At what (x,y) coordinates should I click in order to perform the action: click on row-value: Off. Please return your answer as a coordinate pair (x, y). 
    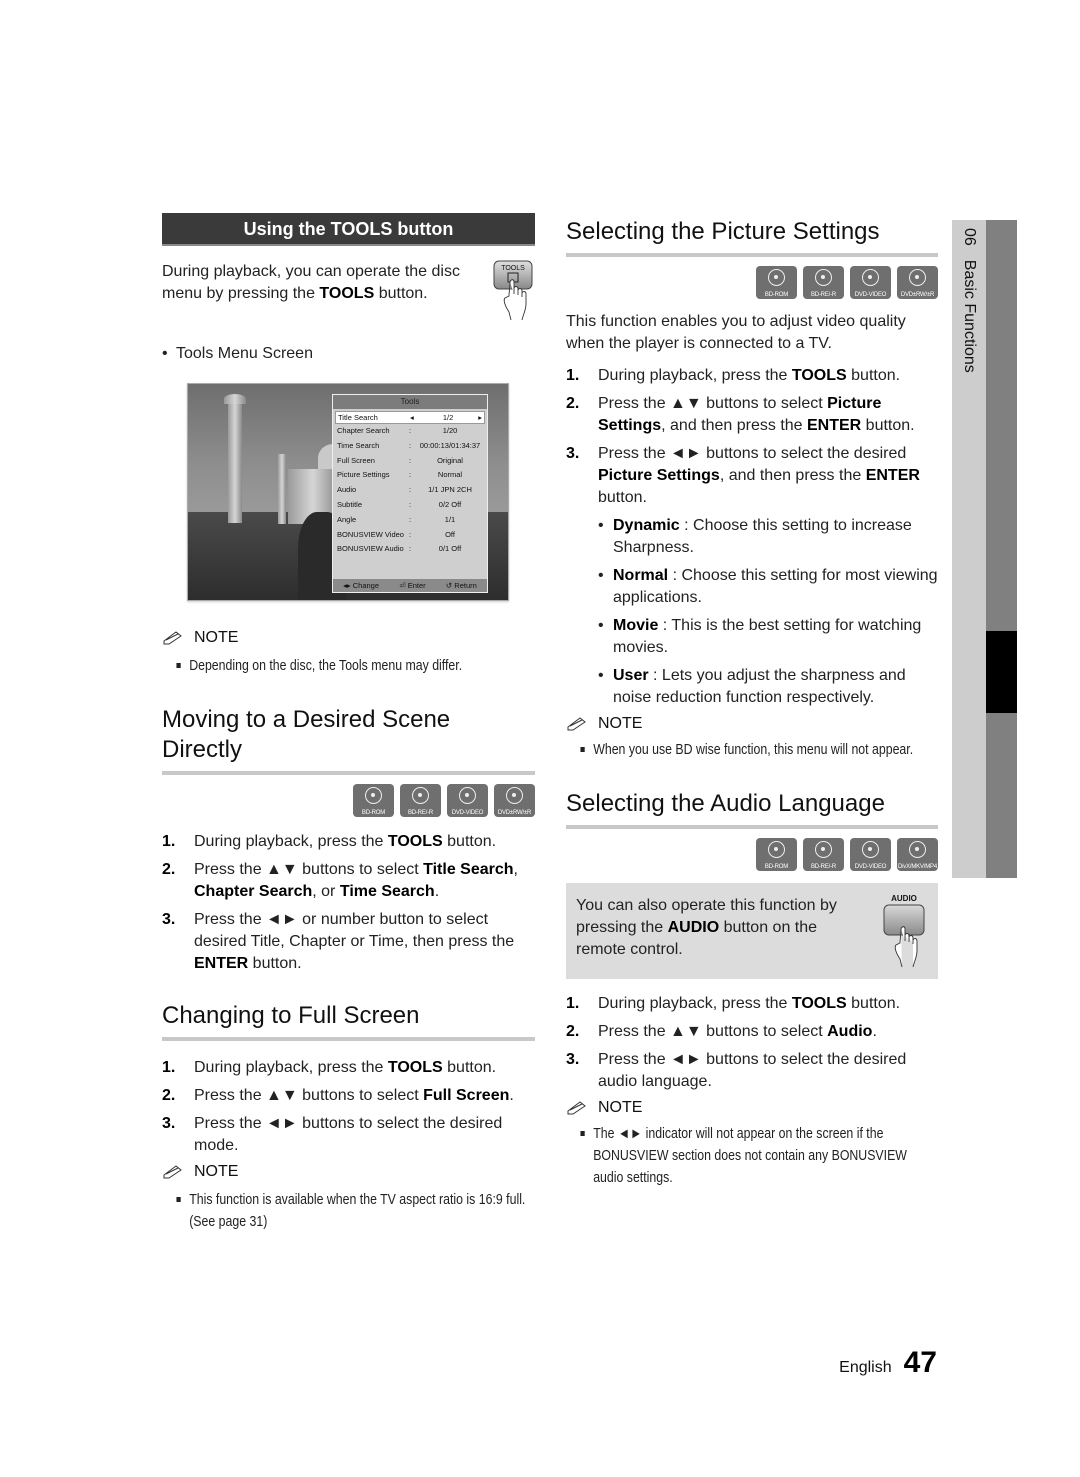
    Looking at the image, I should click on (450, 534).